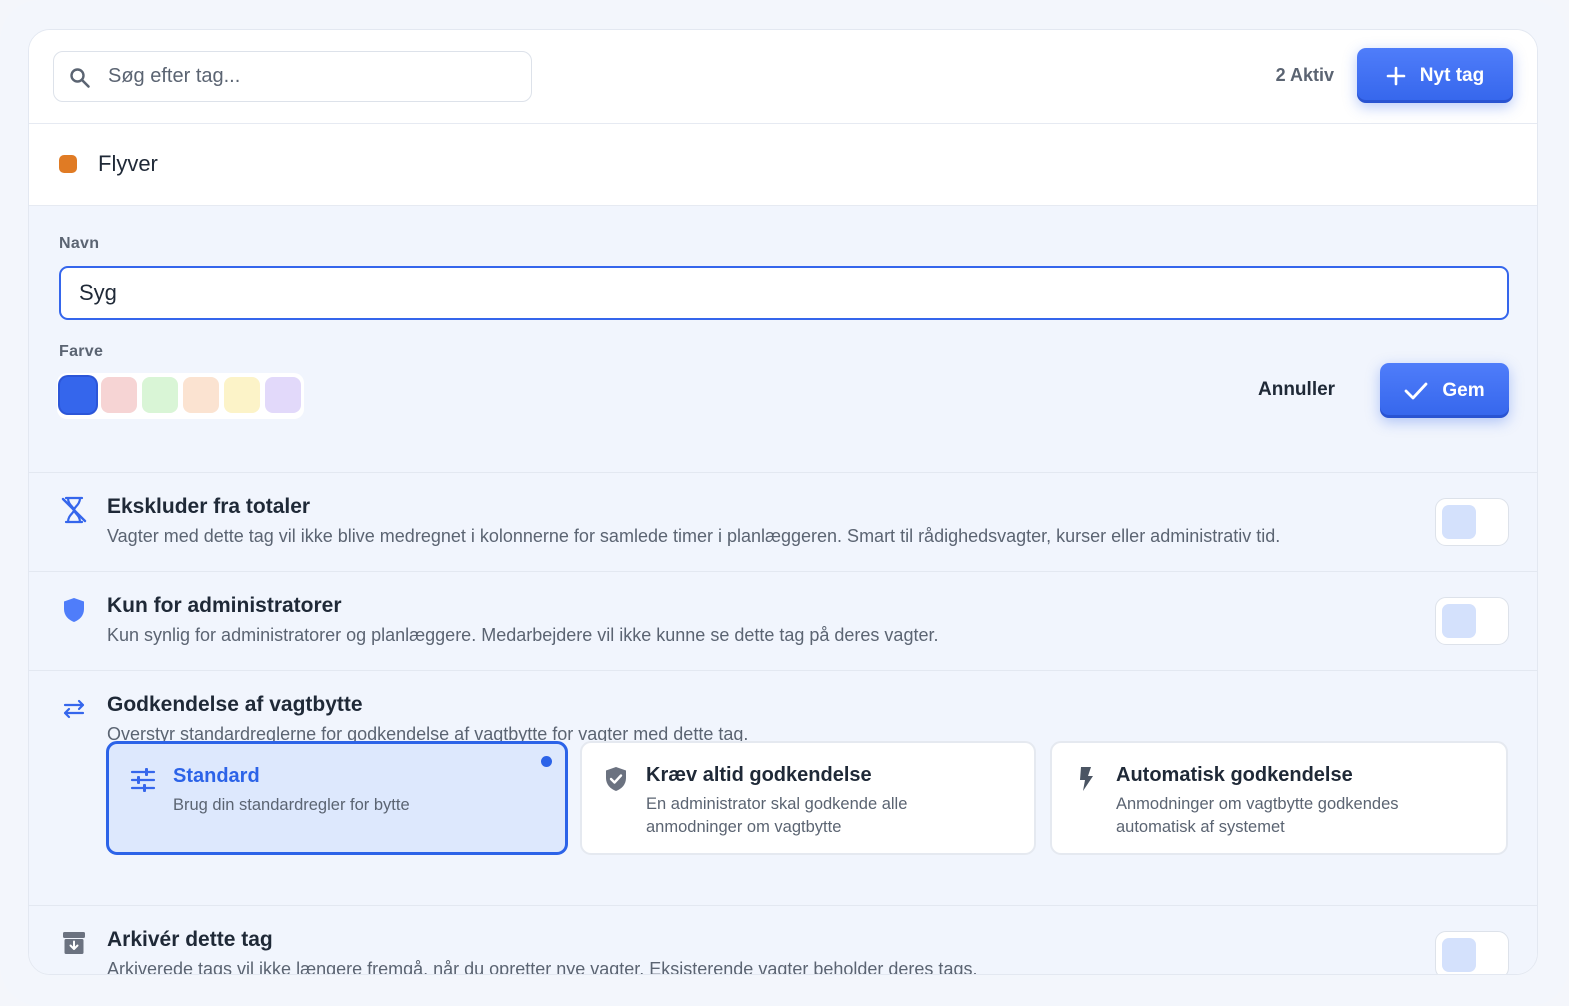 This screenshot has height=1006, width=1569. What do you see at coordinates (1416, 390) in the screenshot?
I see `check-icon` at bounding box center [1416, 390].